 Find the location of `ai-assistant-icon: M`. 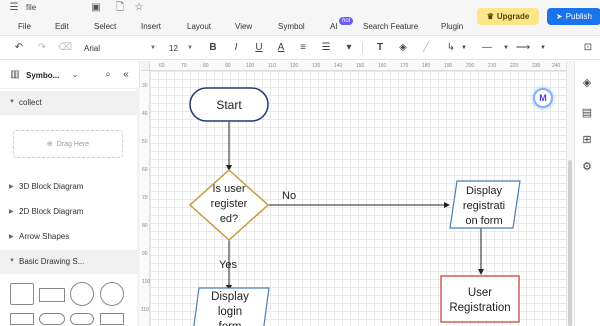

ai-assistant-icon: M is located at coordinates (543, 98).